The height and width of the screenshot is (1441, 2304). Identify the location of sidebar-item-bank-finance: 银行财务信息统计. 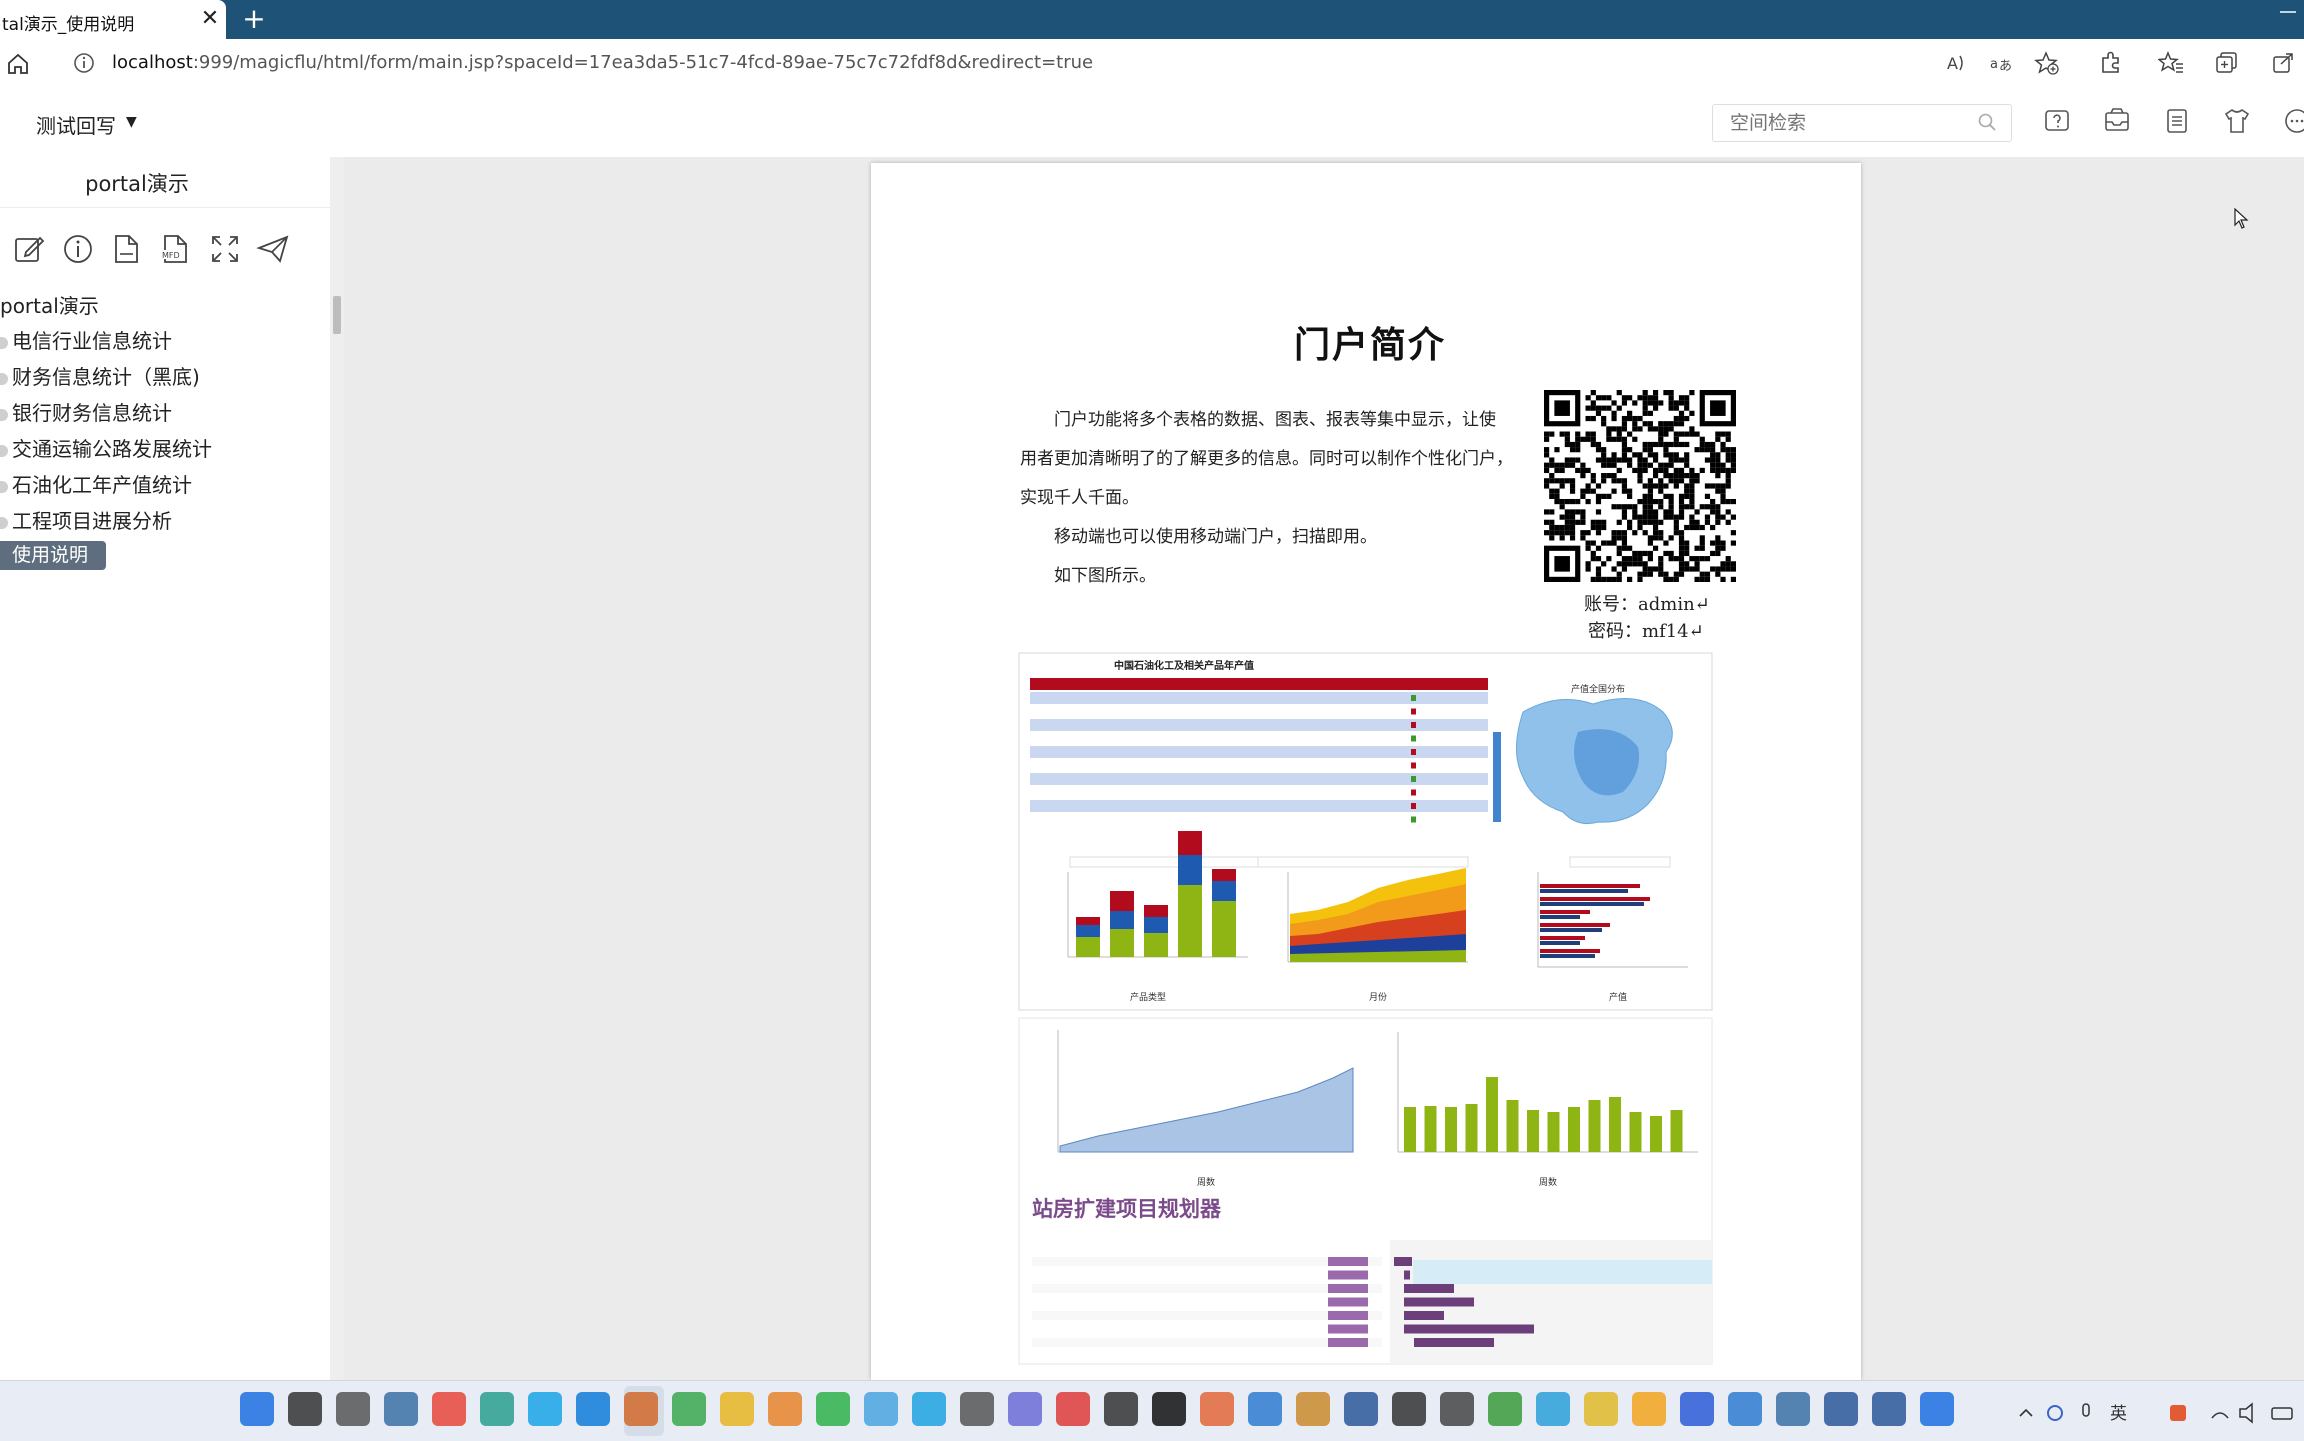
(86, 411).